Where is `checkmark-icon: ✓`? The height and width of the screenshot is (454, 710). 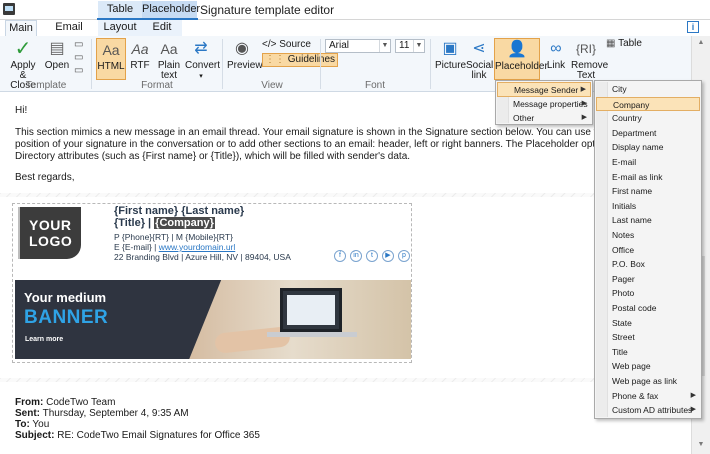
checkmark-icon: ✓ is located at coordinates (23, 49).